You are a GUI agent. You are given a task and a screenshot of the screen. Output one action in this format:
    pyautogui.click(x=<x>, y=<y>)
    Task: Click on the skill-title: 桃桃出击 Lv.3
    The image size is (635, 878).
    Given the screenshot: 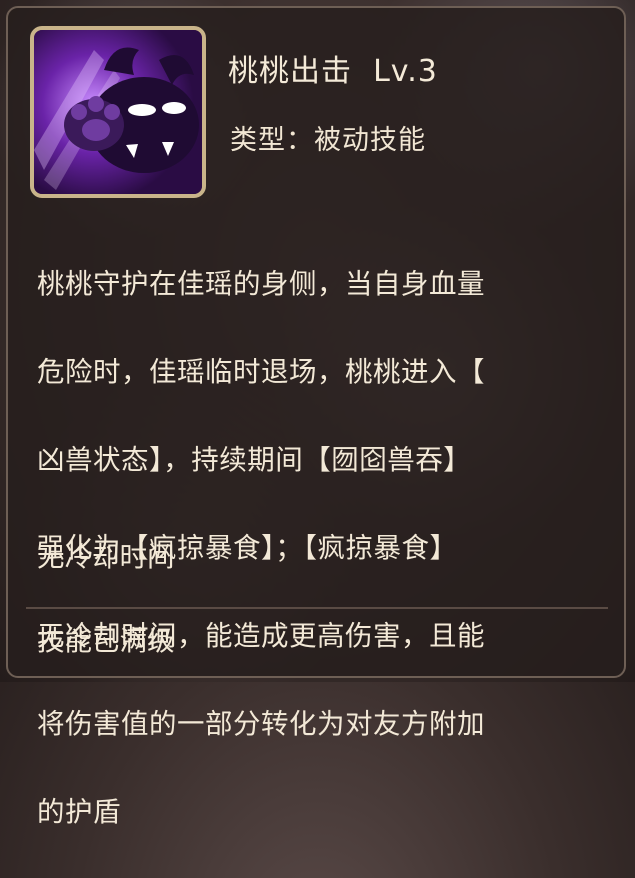 What is the action you would take?
    pyautogui.click(x=333, y=68)
    